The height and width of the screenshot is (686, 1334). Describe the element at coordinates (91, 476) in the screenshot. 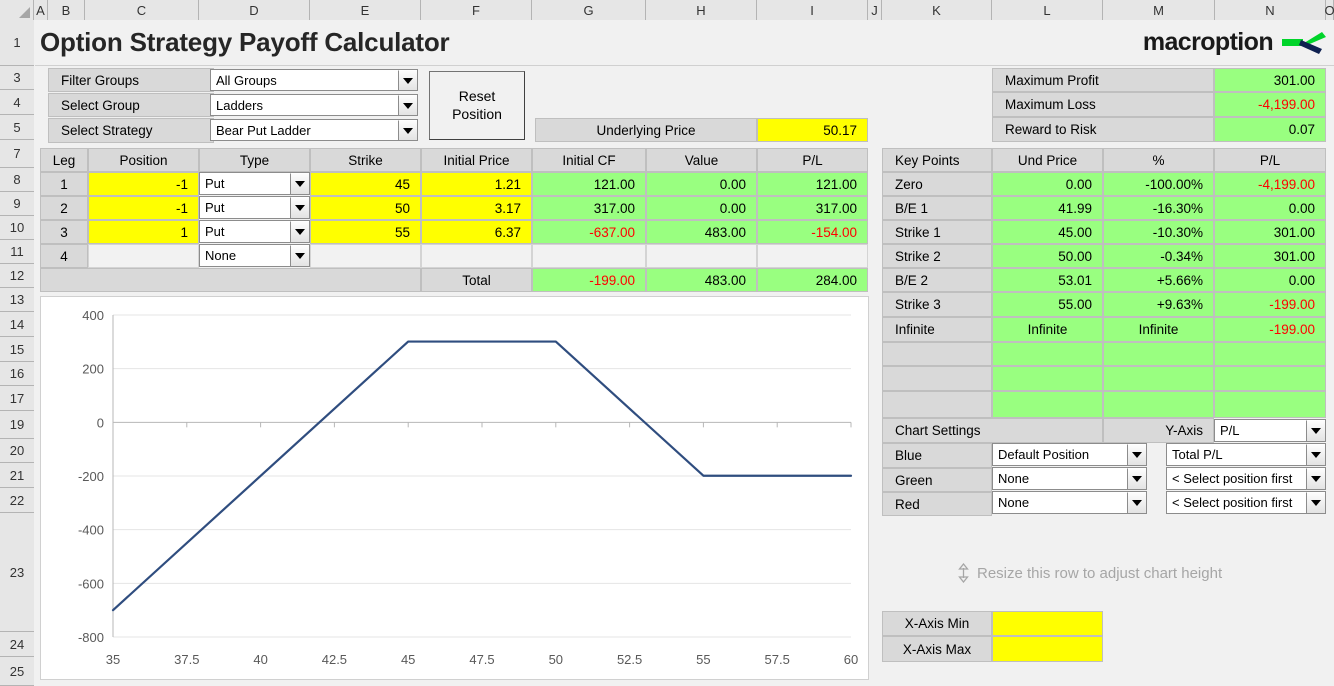

I see `chart-y-axis-labels: -800 -600 -400 -200 0 200 400` at that location.